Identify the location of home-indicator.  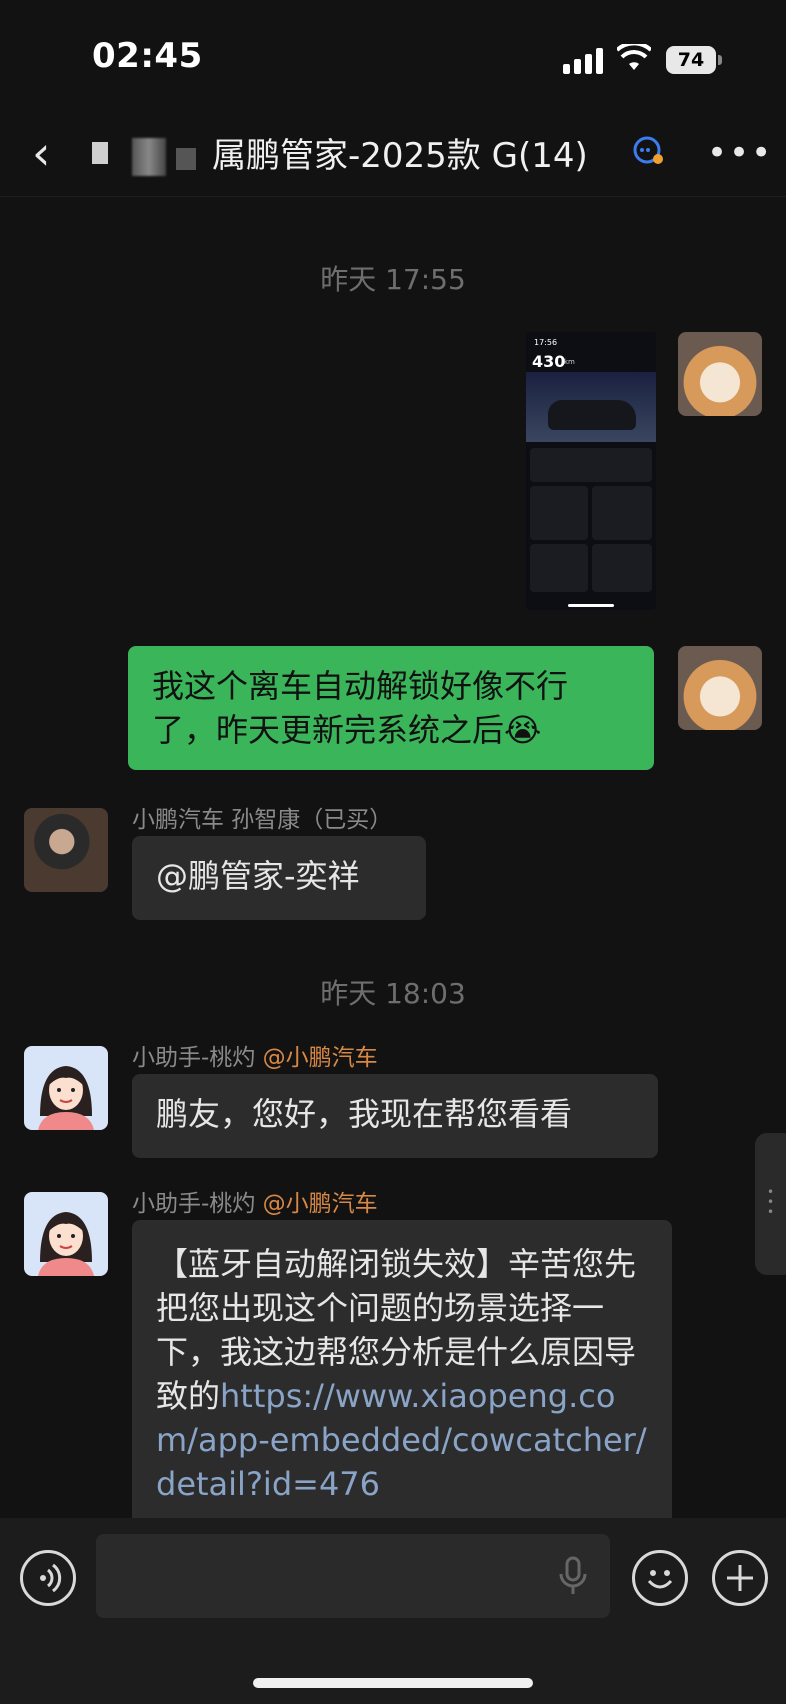
(393, 1683).